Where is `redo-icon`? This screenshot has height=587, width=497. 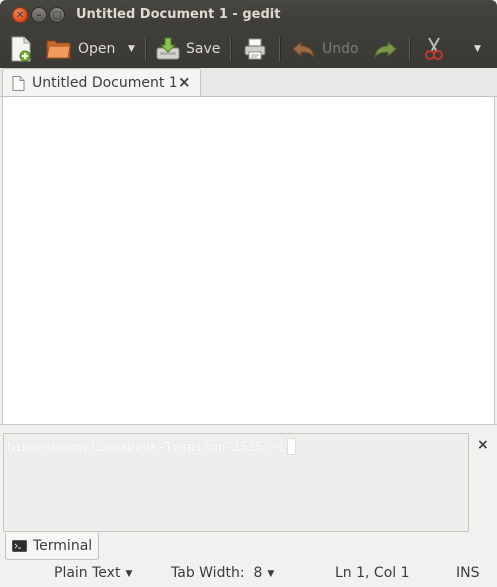
redo-icon is located at coordinates (385, 49).